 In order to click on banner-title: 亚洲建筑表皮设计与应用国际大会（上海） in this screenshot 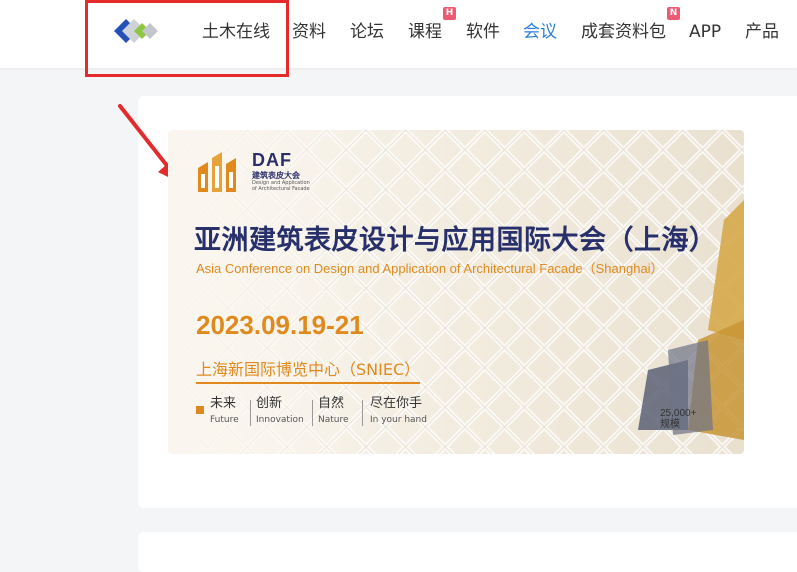, I will do `click(455, 240)`.